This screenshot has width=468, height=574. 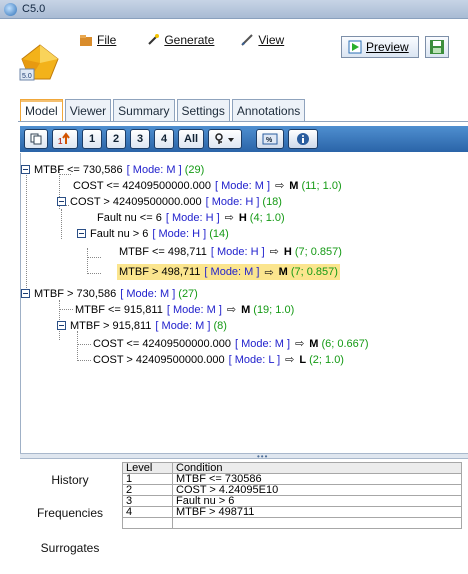 I want to click on level-1-button: 1, so click(x=92, y=139).